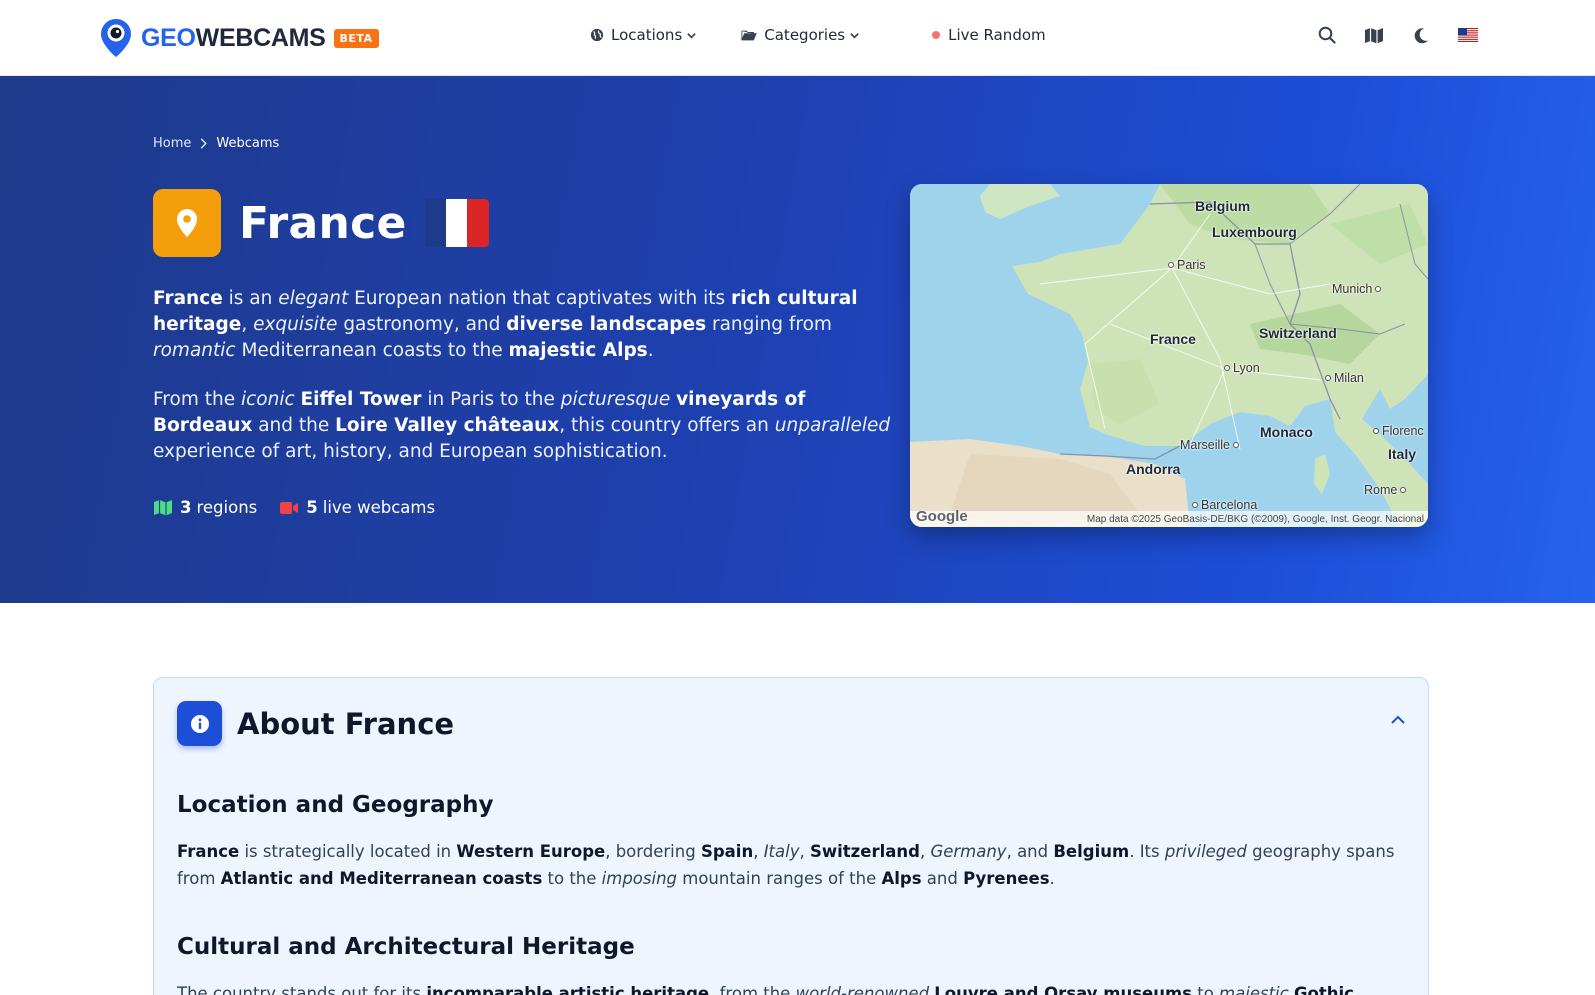 The image size is (1595, 995). Describe the element at coordinates (313, 298) in the screenshot. I see `text-run: elegant` at that location.